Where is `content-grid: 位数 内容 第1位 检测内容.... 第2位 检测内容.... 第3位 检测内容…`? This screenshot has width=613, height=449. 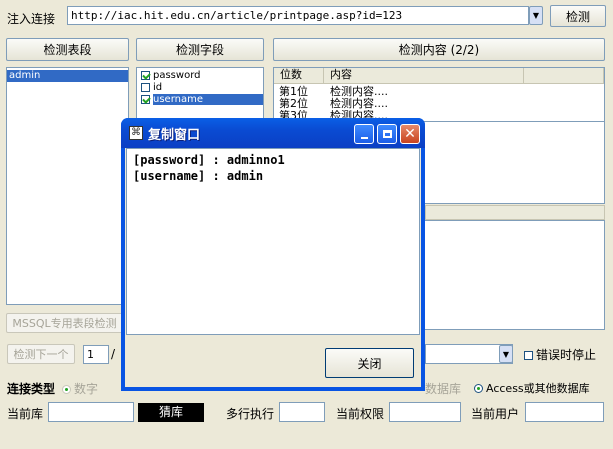 content-grid: 位数 内容 第1位 检测内容.... 第2位 检测内容.... 第3位 检测内容… is located at coordinates (439, 94).